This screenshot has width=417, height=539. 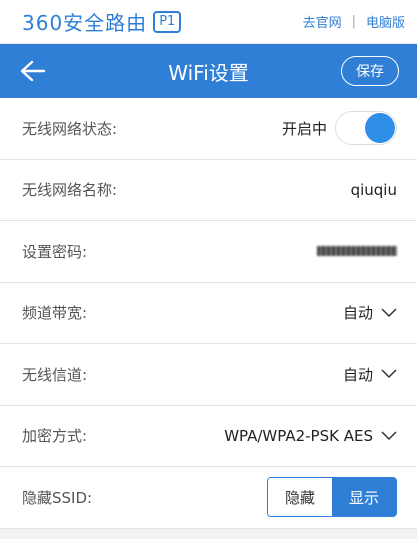 What do you see at coordinates (300, 497) in the screenshot?
I see `hide-option-button: 隐藏` at bounding box center [300, 497].